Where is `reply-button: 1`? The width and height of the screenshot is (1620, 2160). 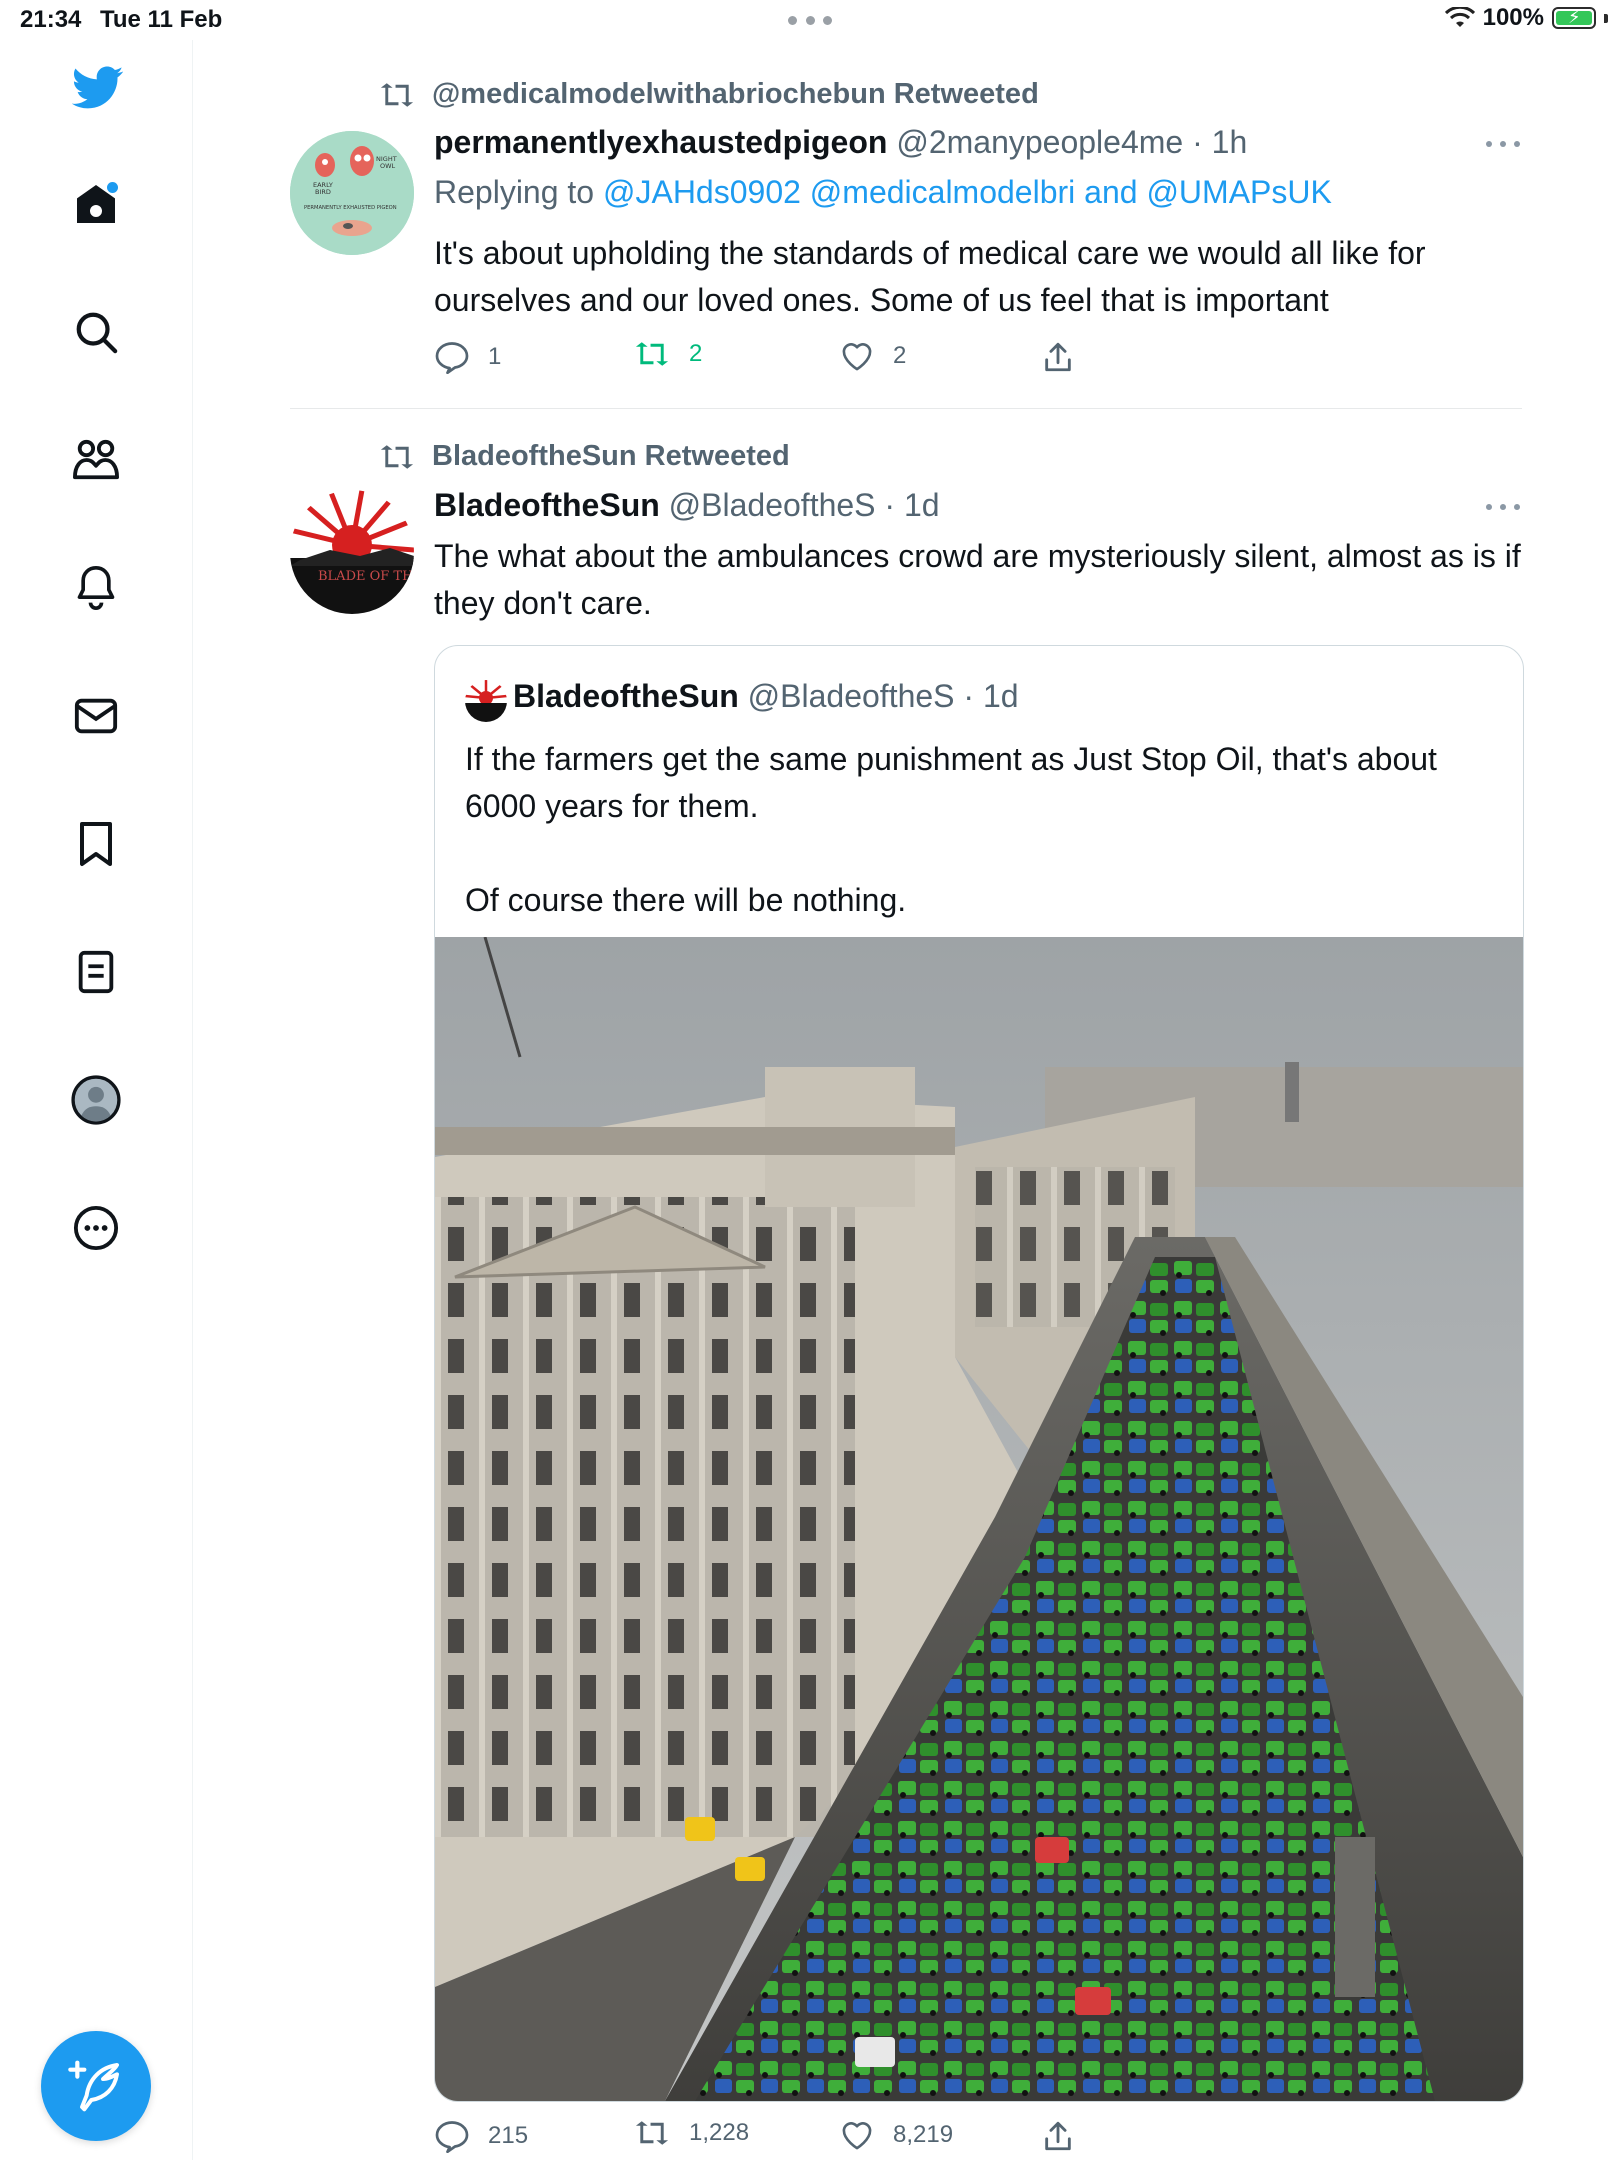
reply-button: 1 is located at coordinates (467, 357).